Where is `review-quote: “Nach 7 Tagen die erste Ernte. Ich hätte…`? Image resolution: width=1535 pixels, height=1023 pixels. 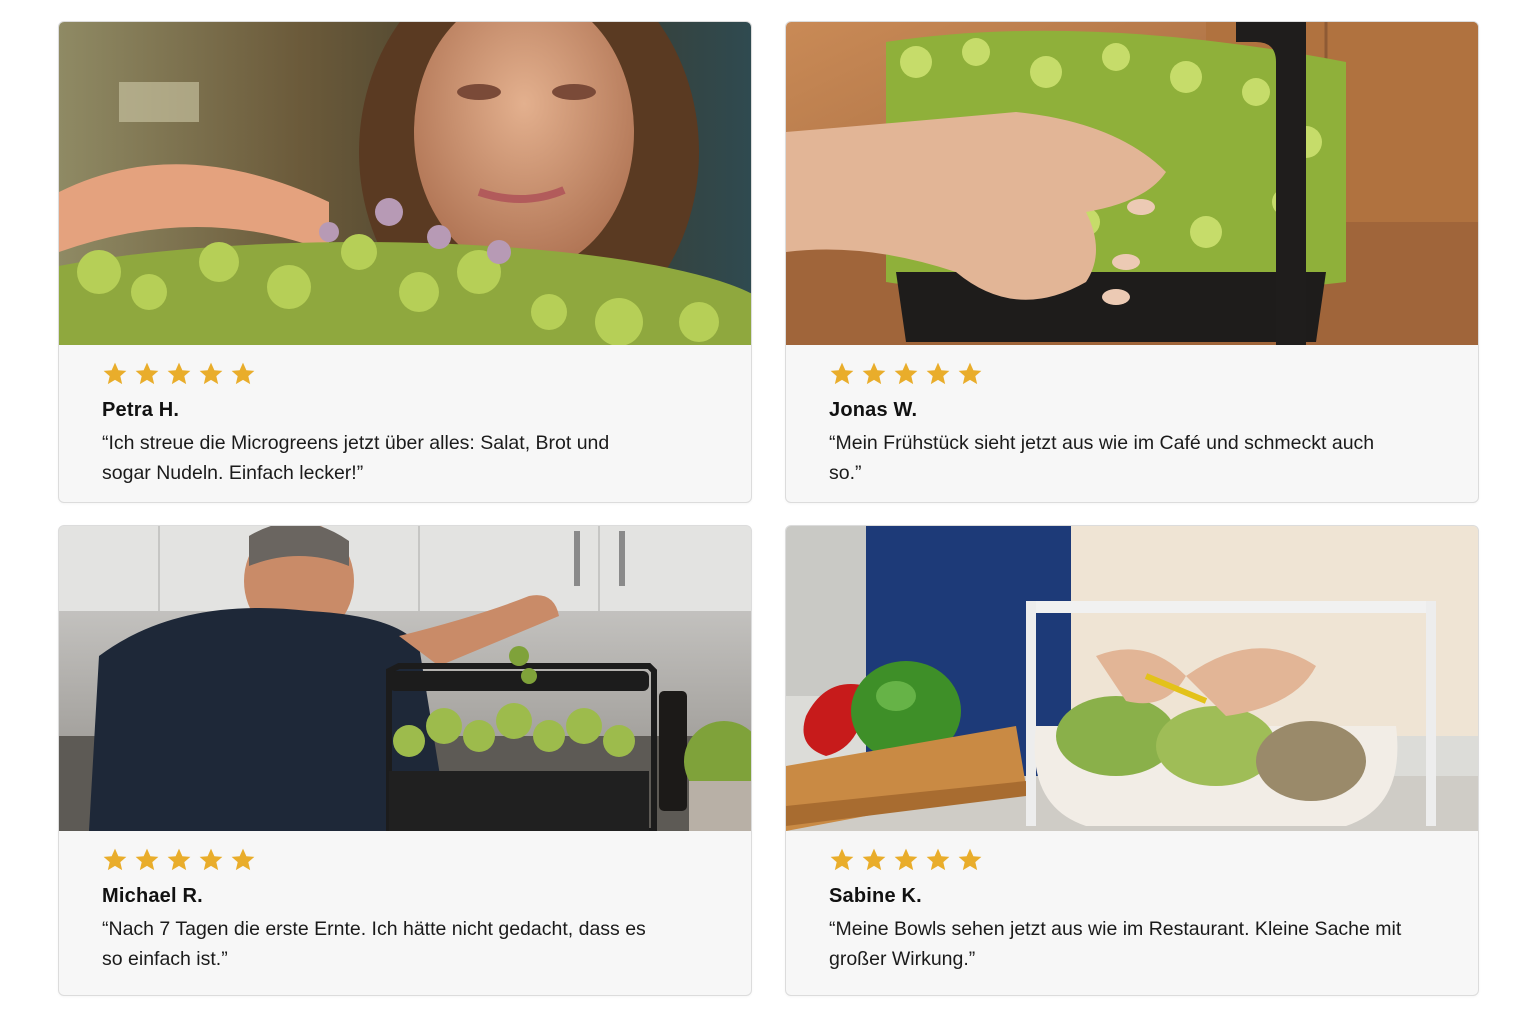 review-quote: “Nach 7 Tagen die erste Ernte. Ich hätte… is located at coordinates (374, 944).